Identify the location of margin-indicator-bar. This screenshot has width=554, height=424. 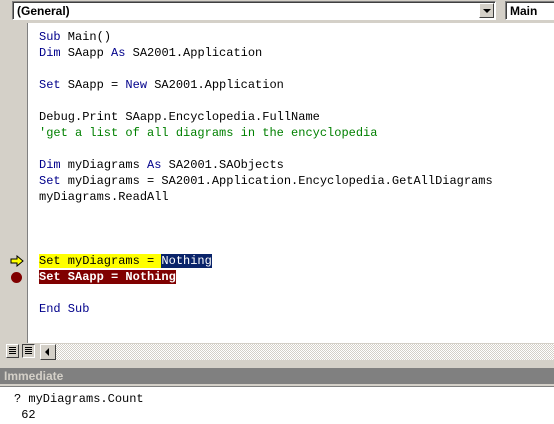
(14, 183).